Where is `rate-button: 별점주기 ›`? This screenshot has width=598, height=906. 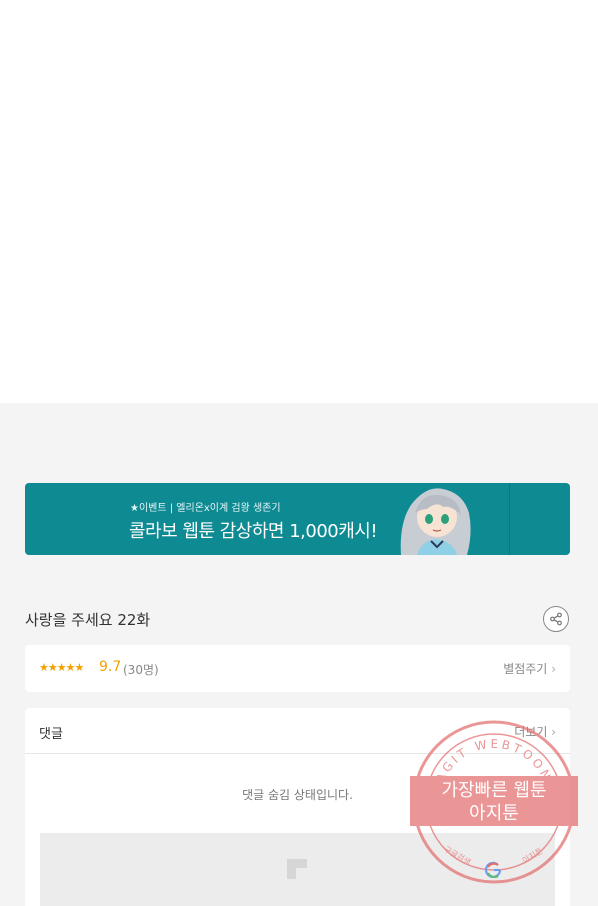 rate-button: 별점주기 › is located at coordinates (529, 668).